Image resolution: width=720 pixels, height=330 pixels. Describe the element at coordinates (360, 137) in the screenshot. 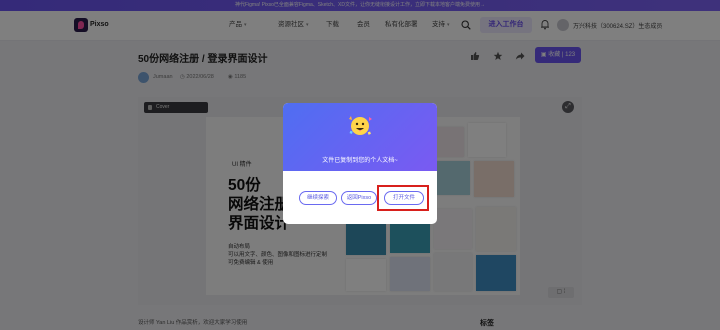

I see `dialog-header: 文件已复制到您的个人文档~` at that location.